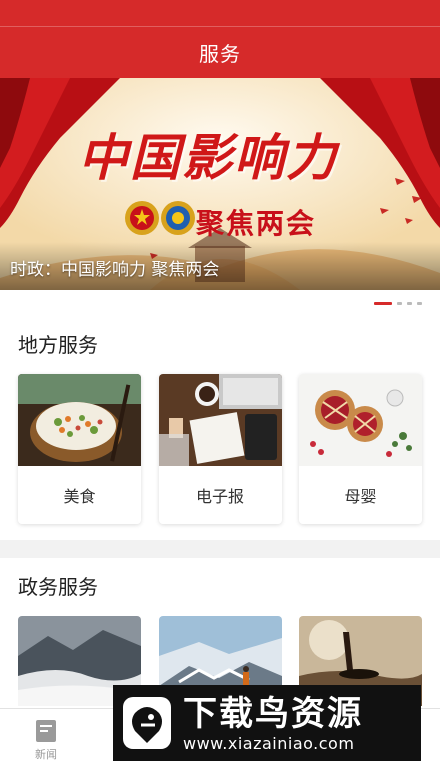 The width and height of the screenshot is (440, 770). I want to click on tab-news: 新闻, so click(46, 741).